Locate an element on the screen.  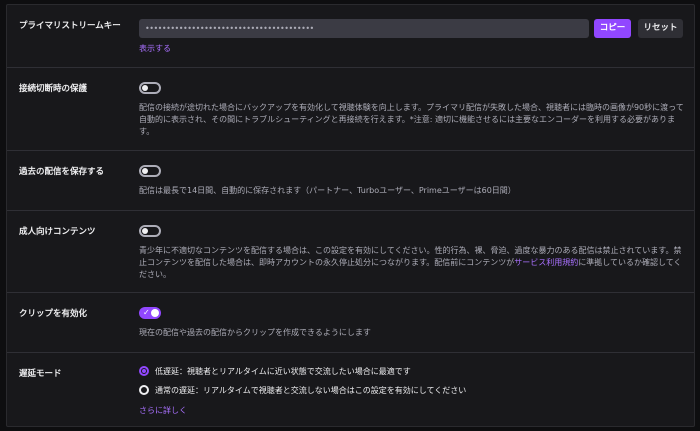
latency-option-normal-label: 通常の遅延：リアルタイムで視聴者と交流しない場合はこの設定を有効にしてください is located at coordinates (311, 390).